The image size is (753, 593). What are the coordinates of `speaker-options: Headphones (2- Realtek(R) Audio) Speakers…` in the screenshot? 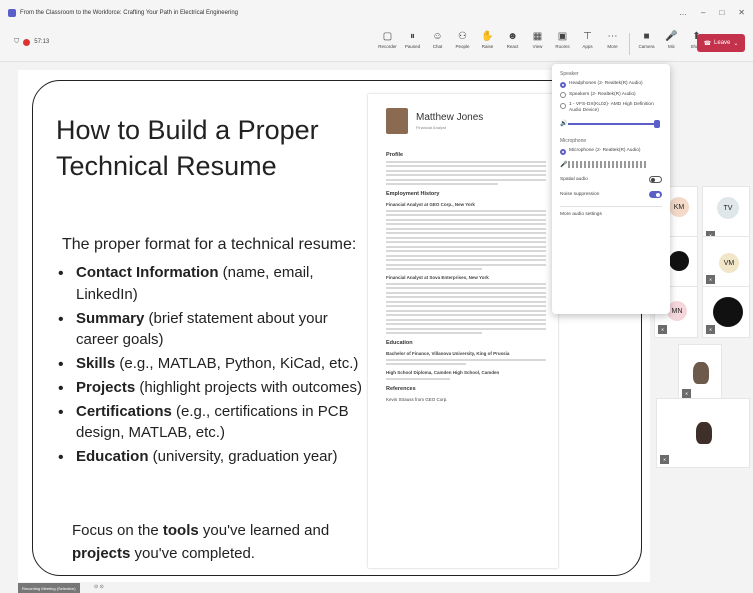 It's located at (611, 97).